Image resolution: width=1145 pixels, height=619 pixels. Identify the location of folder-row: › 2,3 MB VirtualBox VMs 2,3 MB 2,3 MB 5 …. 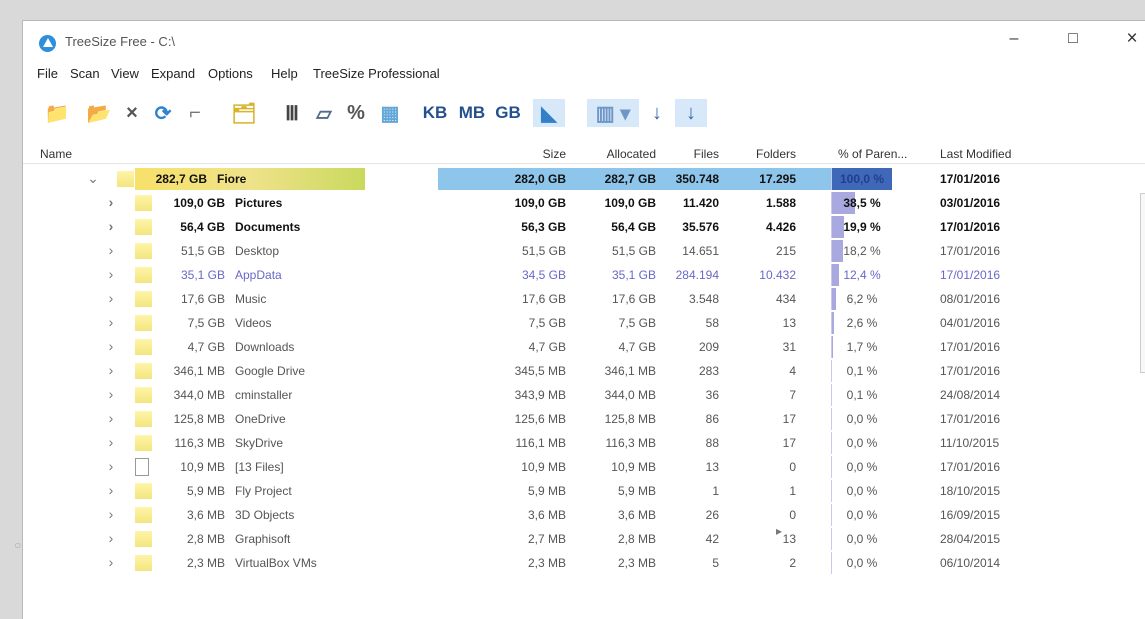
(584, 563).